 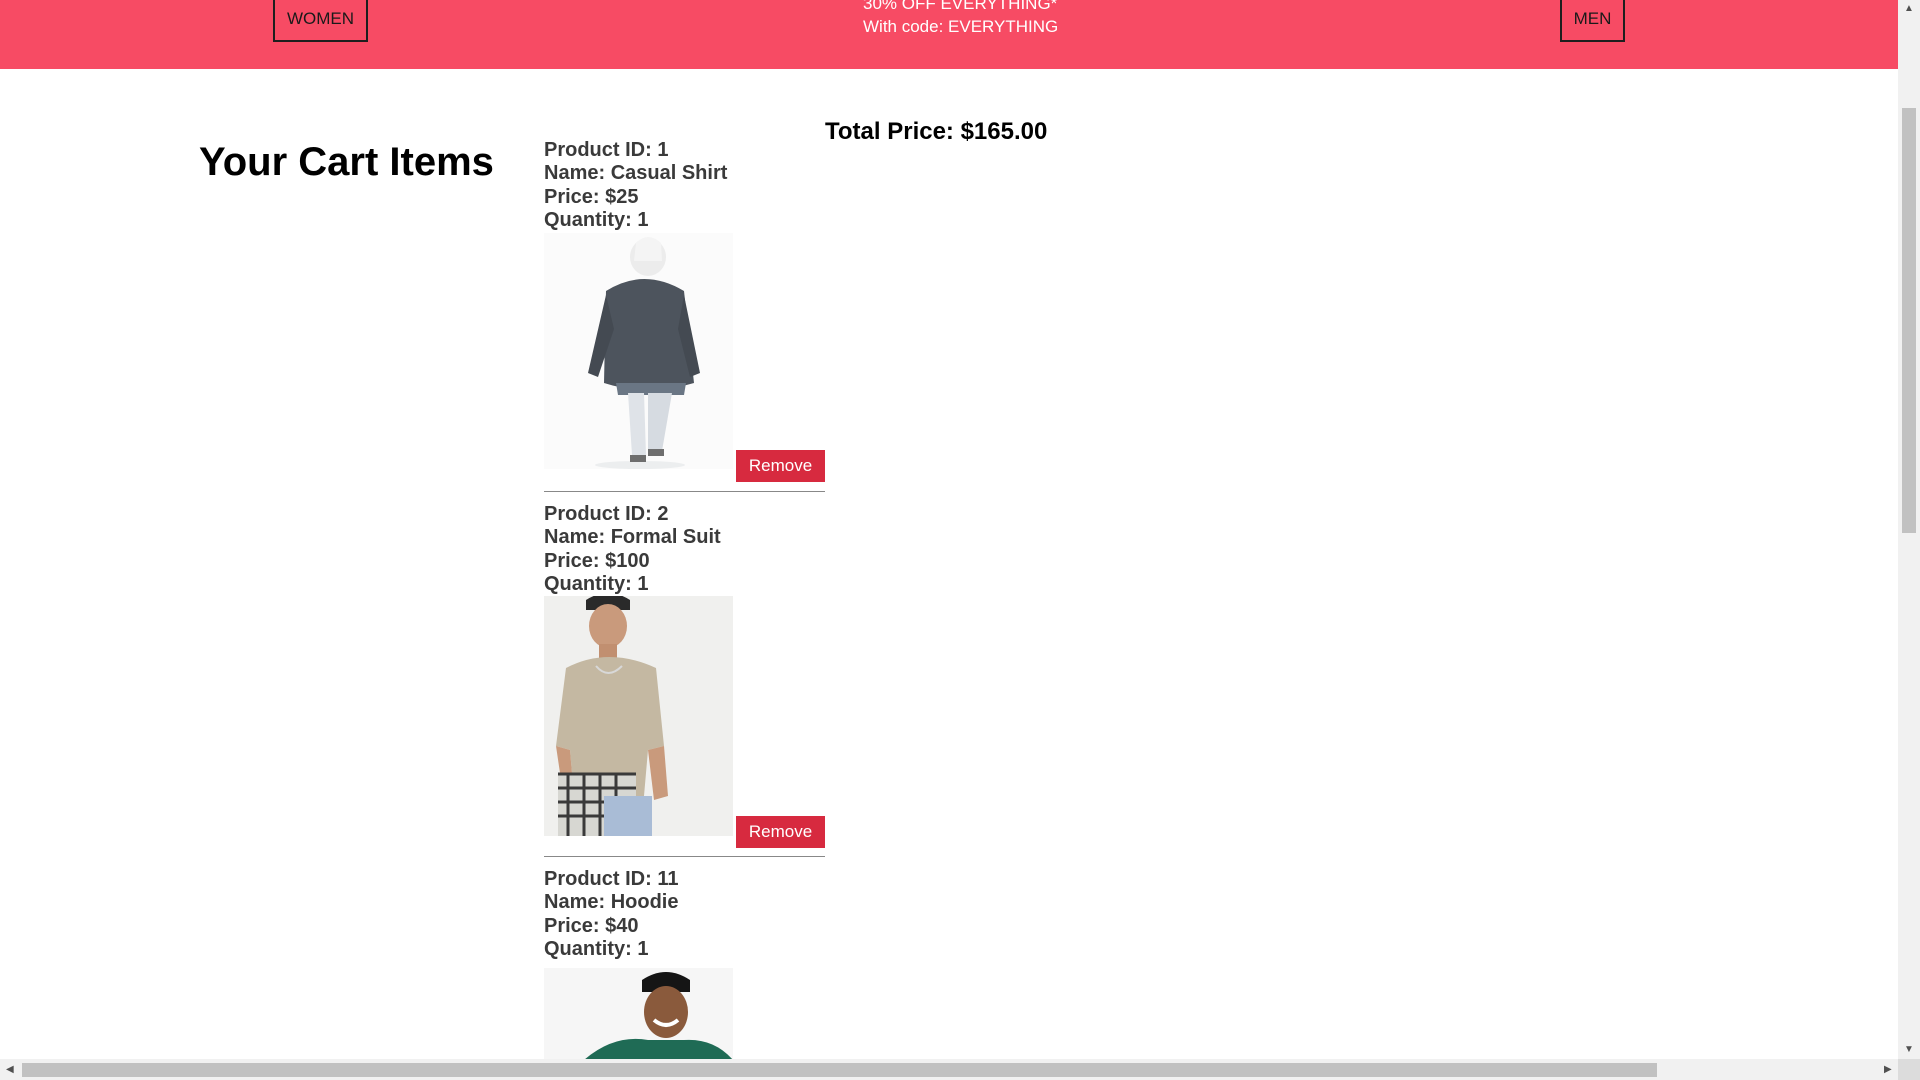 What do you see at coordinates (591, 196) in the screenshot?
I see `item-price: Price: $25` at bounding box center [591, 196].